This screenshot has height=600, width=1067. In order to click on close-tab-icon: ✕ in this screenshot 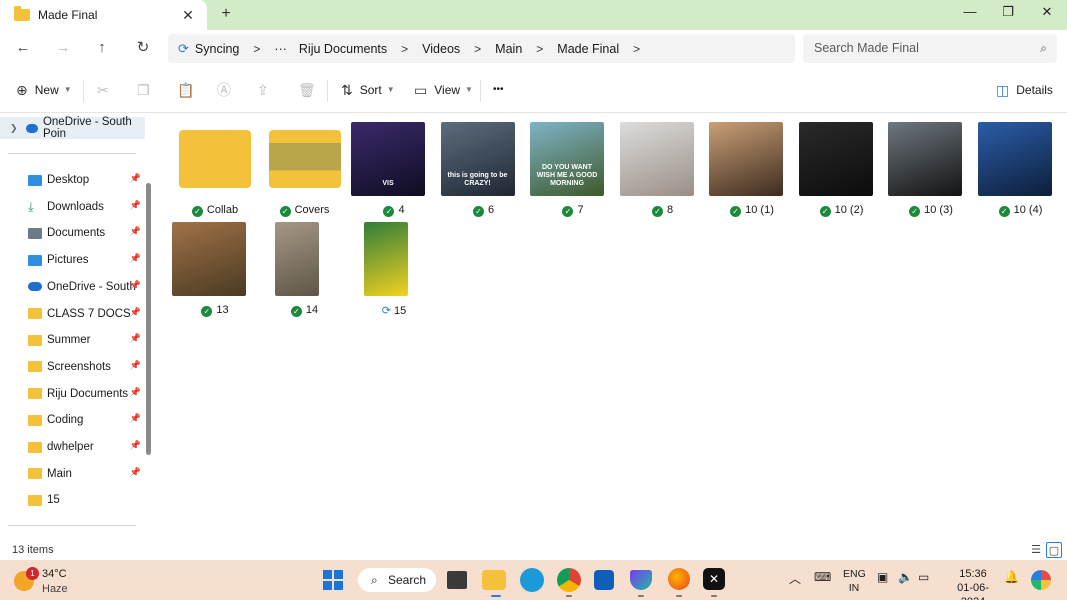, I will do `click(188, 15)`.